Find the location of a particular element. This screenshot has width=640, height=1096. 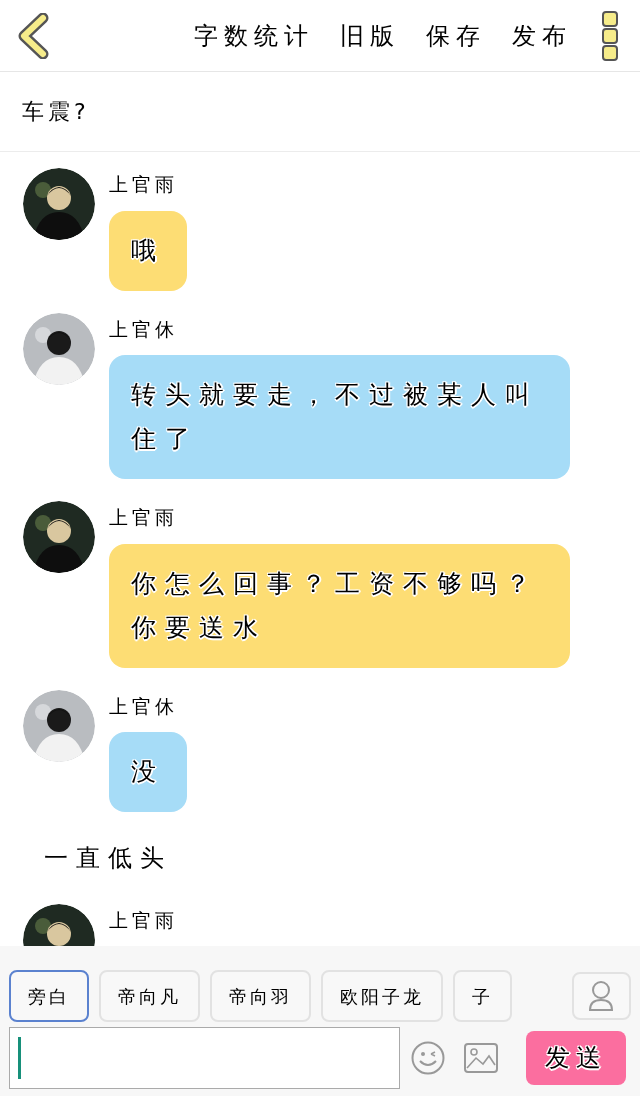

header-action: 旧版 is located at coordinates (370, 35).